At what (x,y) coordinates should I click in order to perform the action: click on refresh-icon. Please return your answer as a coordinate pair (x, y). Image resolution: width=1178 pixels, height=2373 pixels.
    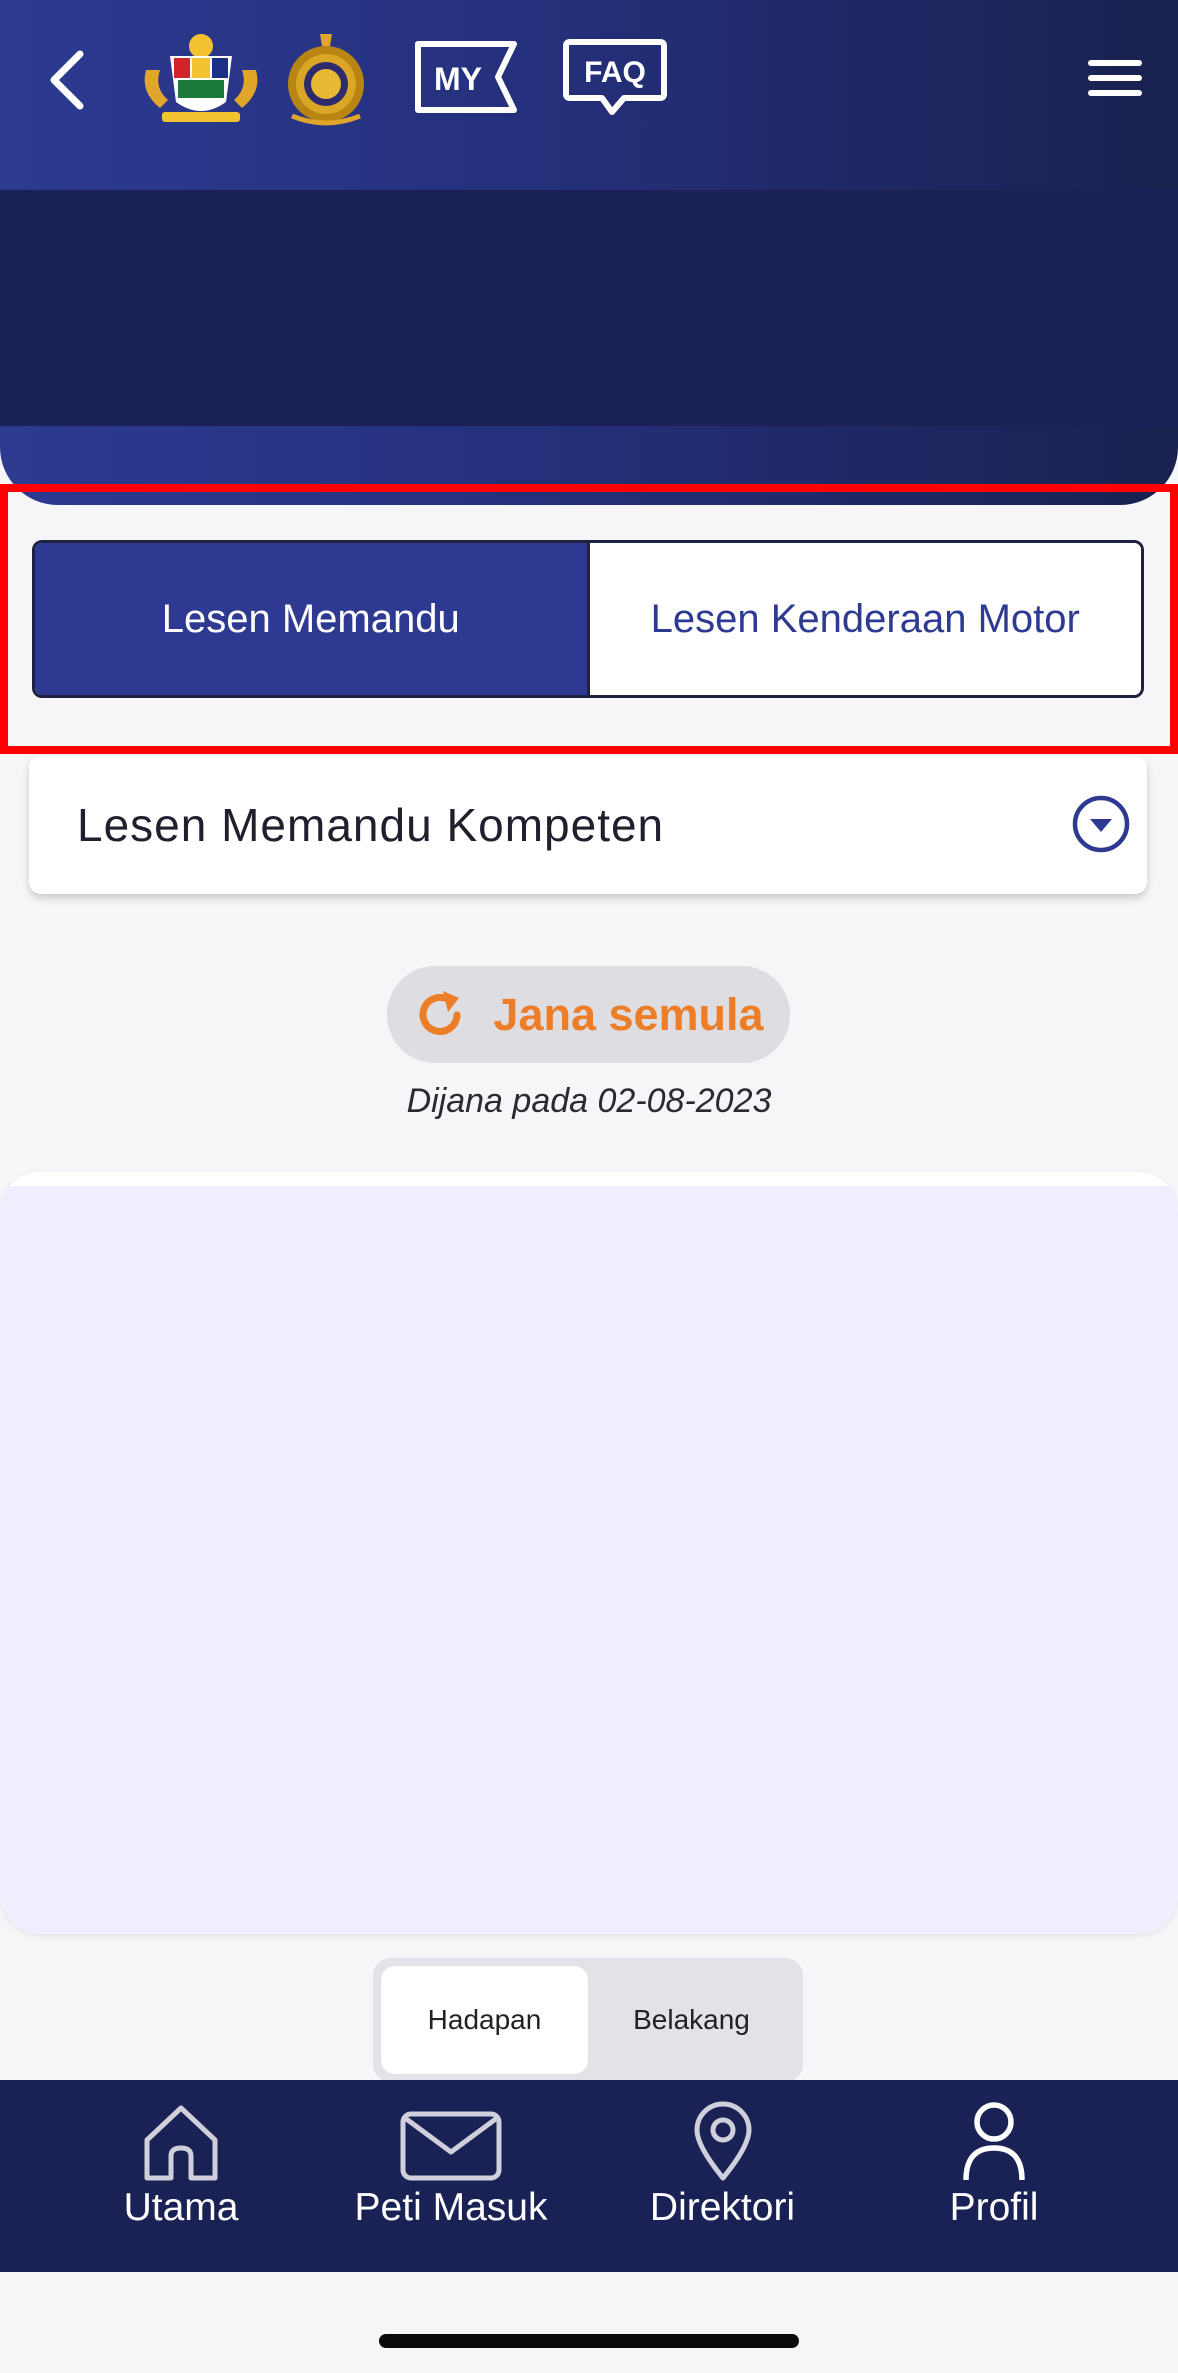
    Looking at the image, I should click on (440, 1012).